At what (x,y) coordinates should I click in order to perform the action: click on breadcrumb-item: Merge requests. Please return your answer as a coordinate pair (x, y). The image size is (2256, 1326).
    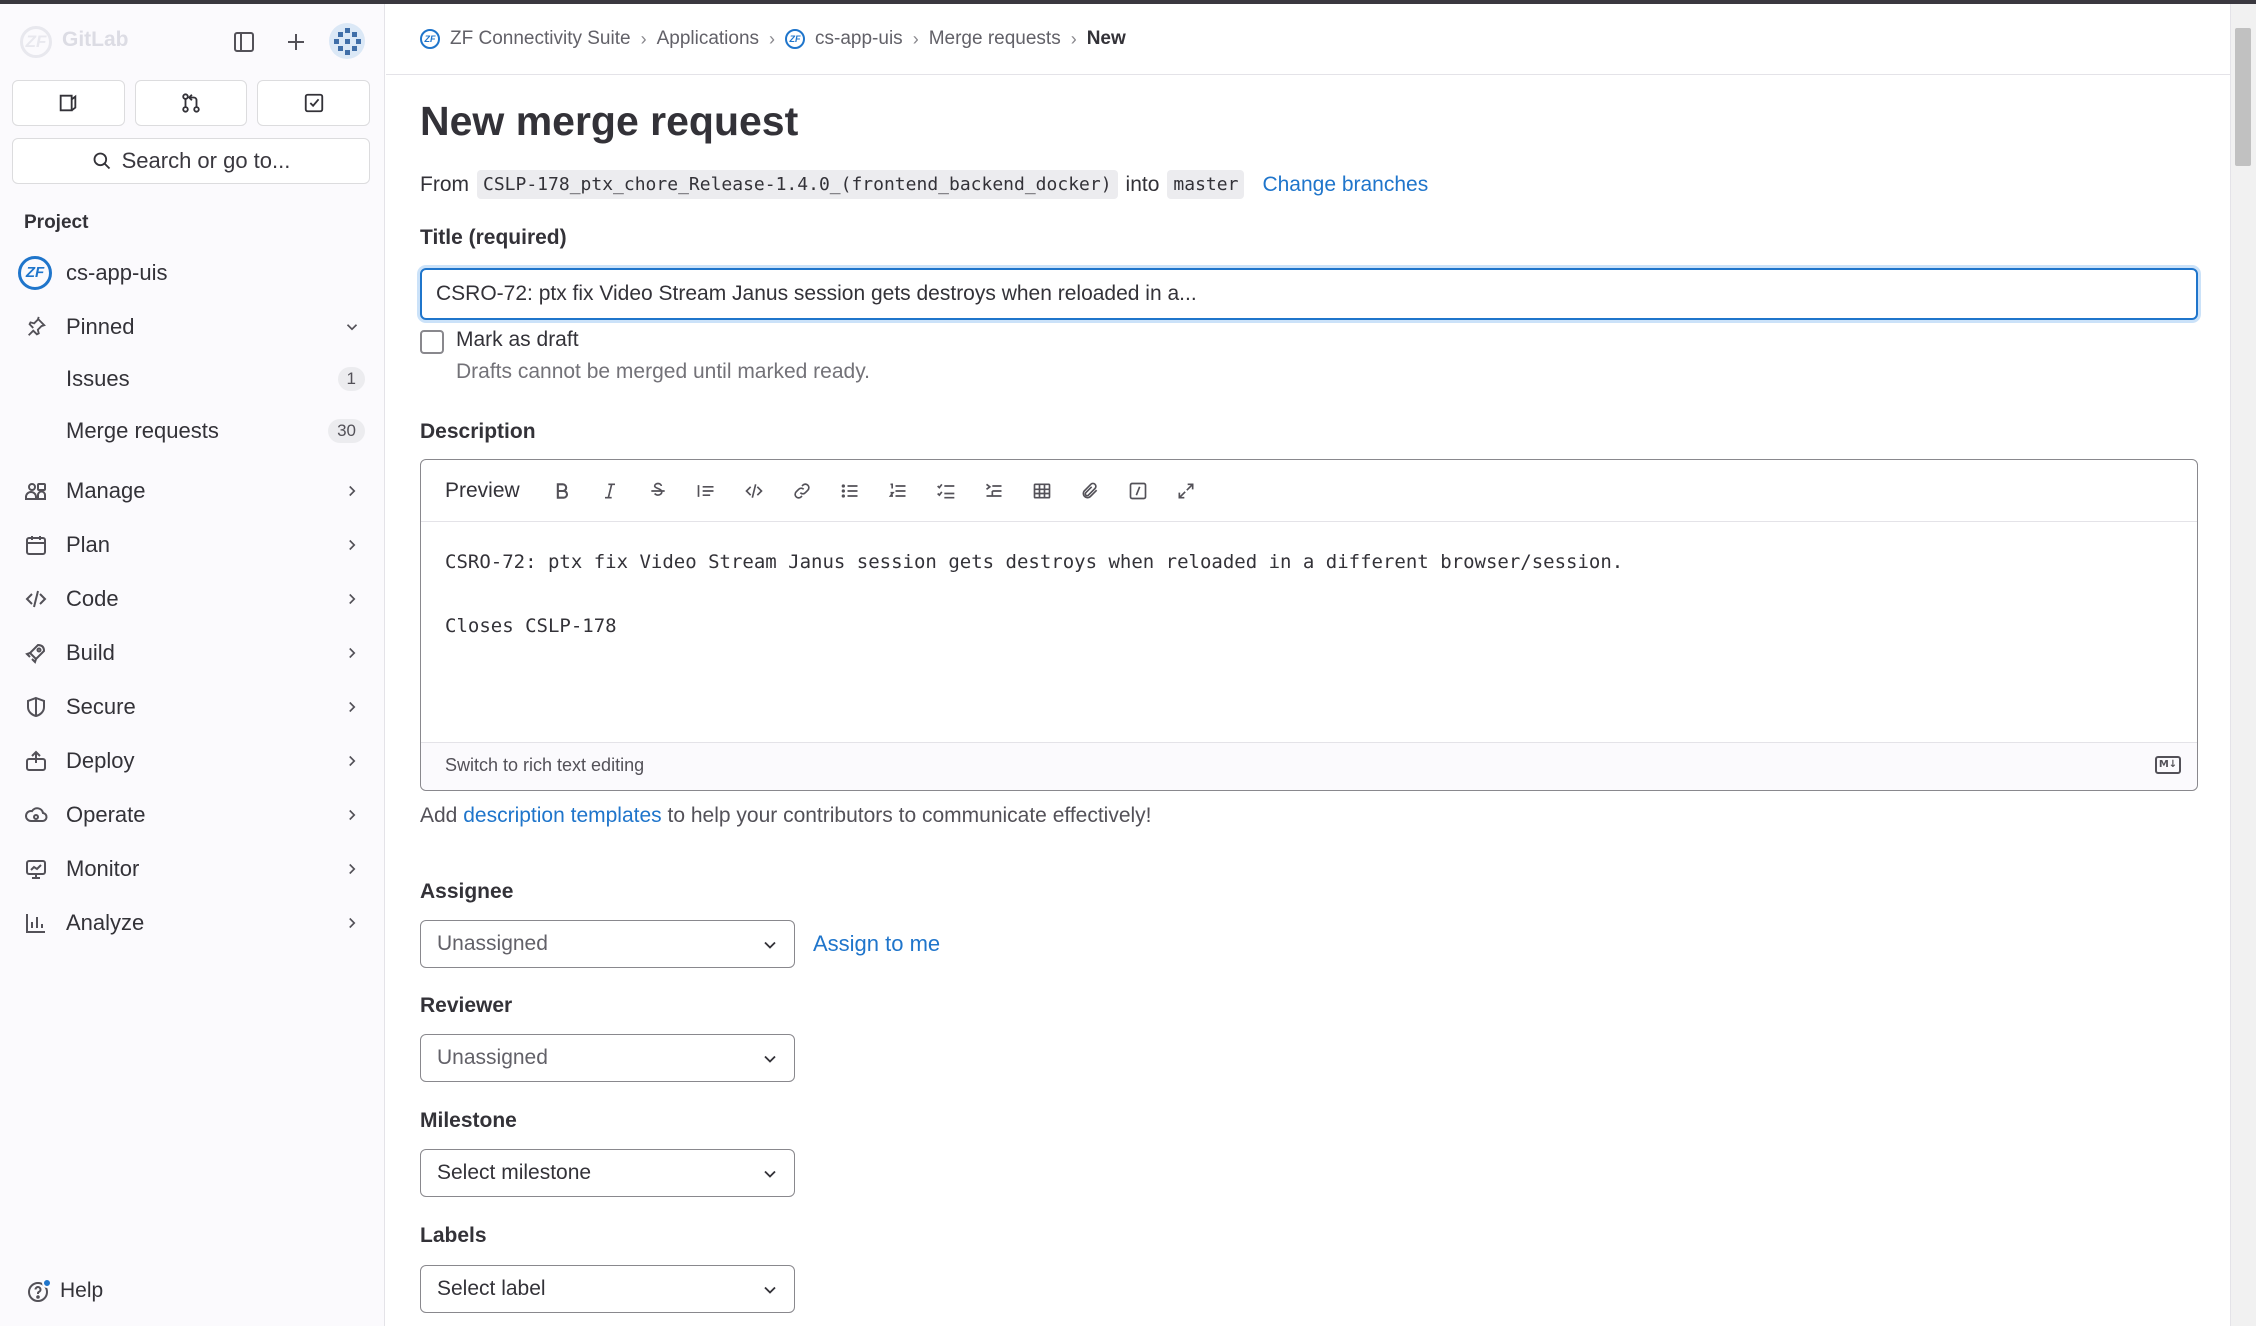
    Looking at the image, I should click on (995, 39).